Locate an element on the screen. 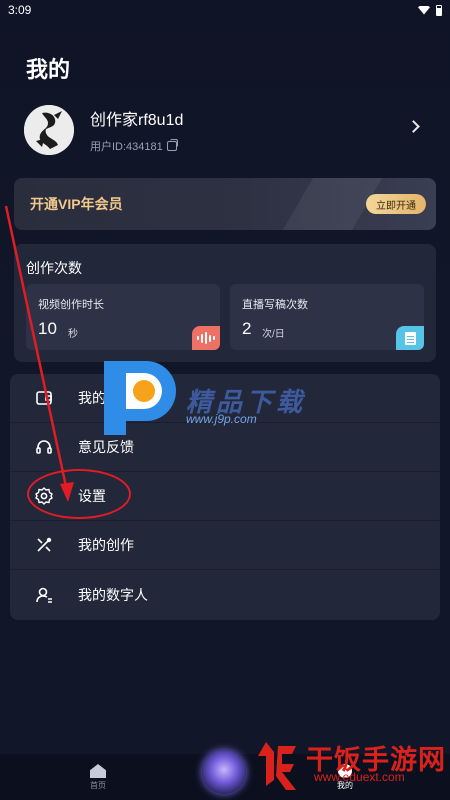 The width and height of the screenshot is (450, 800). avatar-dragon-icon is located at coordinates (49, 130).